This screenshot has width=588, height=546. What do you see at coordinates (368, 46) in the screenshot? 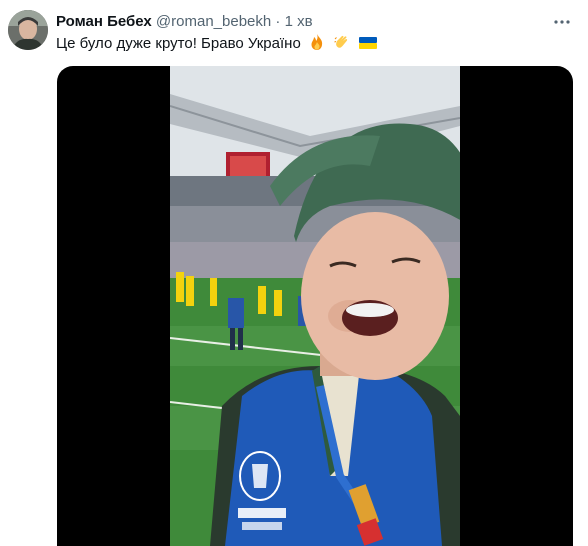
I see `ukraine-flag-emoji-icon` at bounding box center [368, 46].